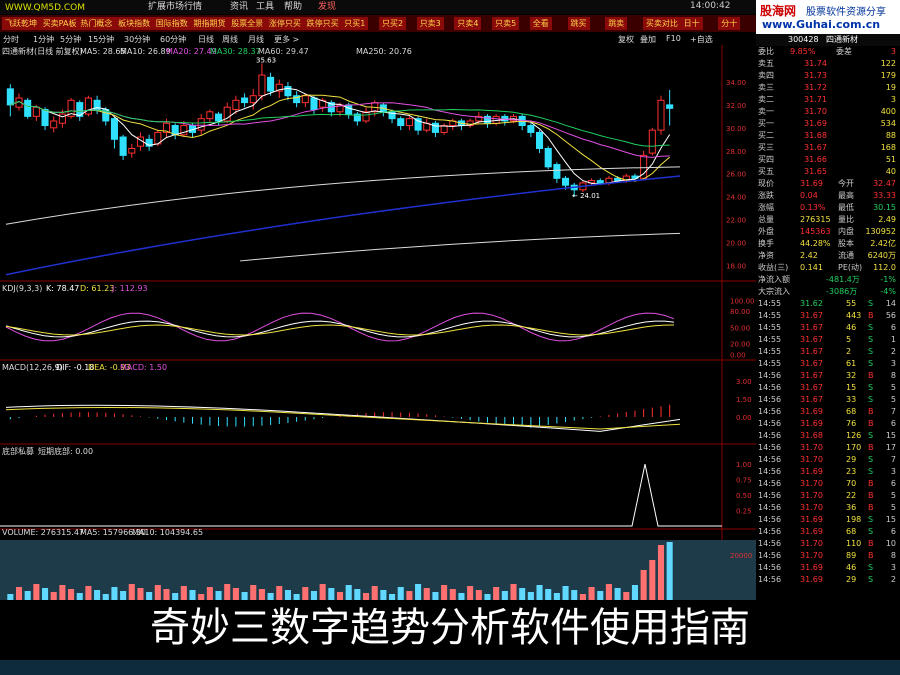 This screenshot has width=900, height=675. What do you see at coordinates (239, 7) in the screenshot?
I see `menu-item-5: 资讯` at bounding box center [239, 7].